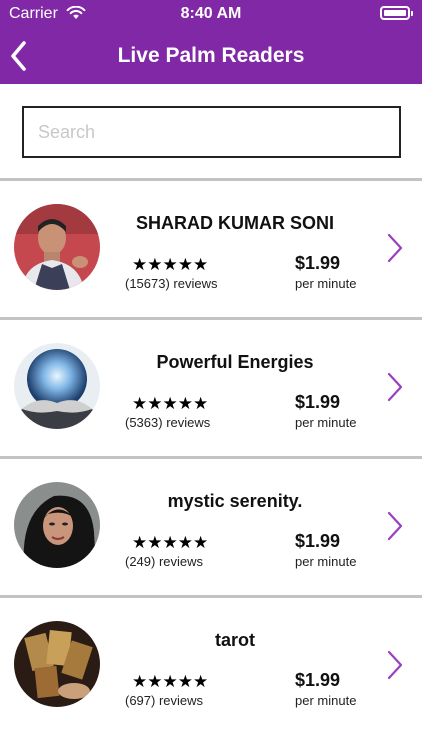 The width and height of the screenshot is (422, 750). I want to click on reader-name: Powerful Energies, so click(235, 362).